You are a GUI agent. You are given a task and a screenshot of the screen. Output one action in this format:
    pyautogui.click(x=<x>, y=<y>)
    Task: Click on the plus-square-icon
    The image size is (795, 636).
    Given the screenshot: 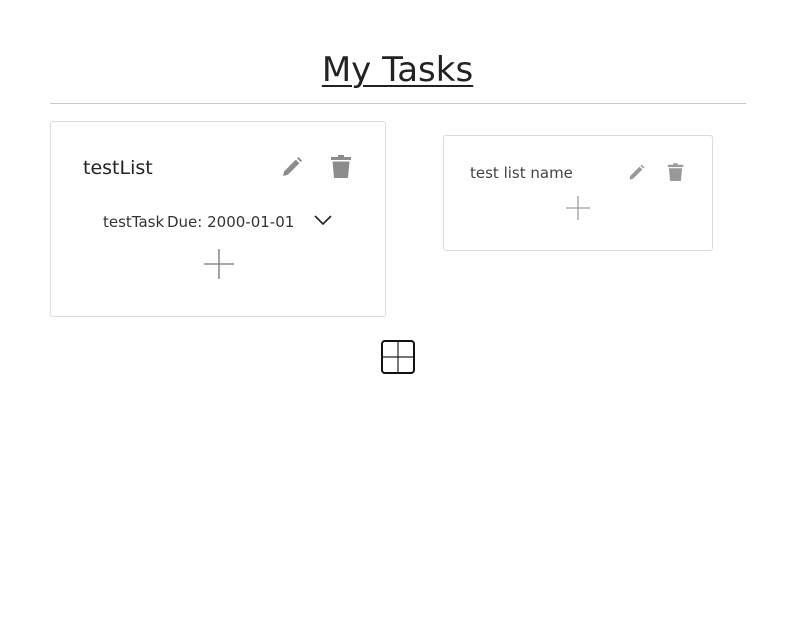 What is the action you would take?
    pyautogui.click(x=398, y=357)
    